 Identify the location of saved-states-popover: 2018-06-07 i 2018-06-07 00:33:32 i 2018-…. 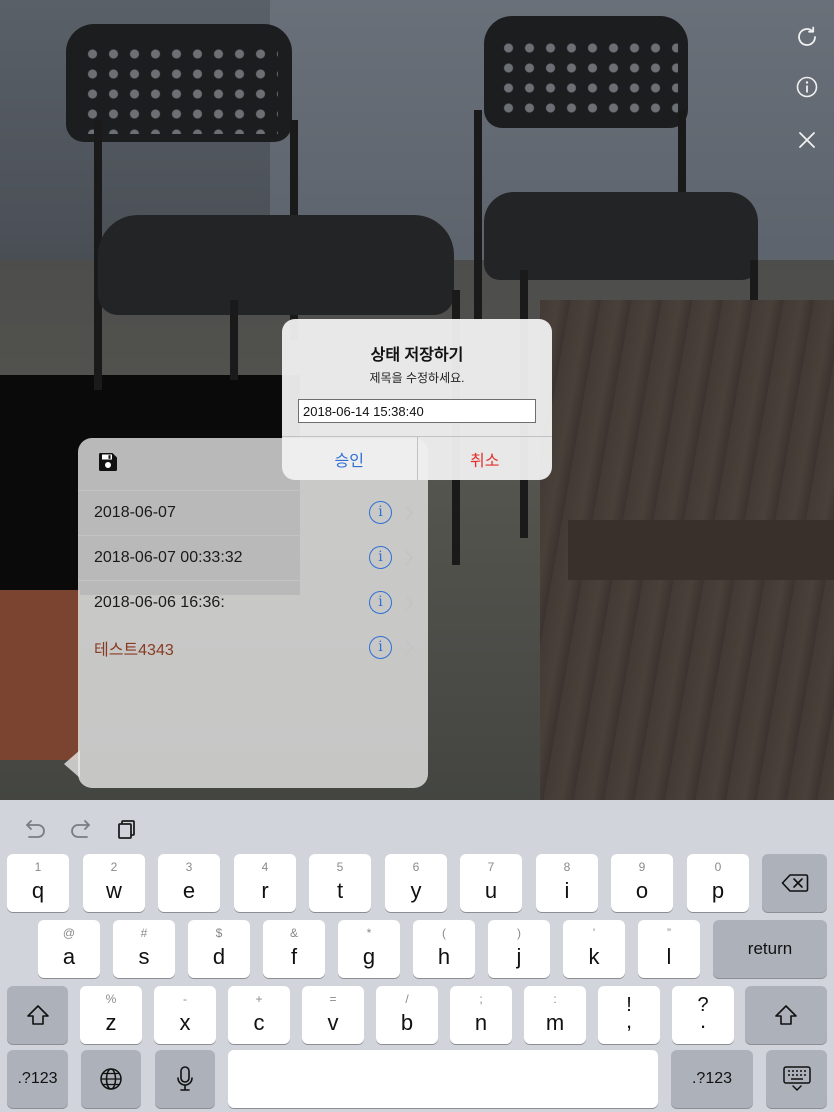
(253, 613).